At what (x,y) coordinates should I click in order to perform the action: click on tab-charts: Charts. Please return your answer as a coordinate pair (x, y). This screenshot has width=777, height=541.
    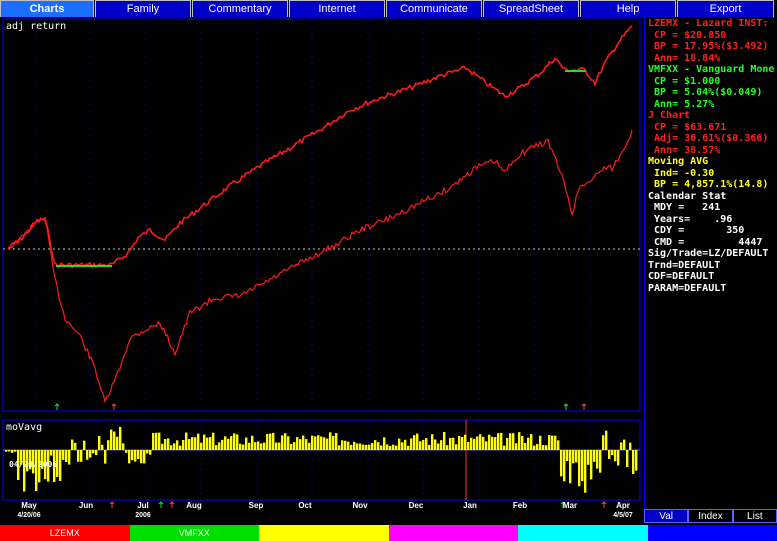
    Looking at the image, I should click on (47, 8).